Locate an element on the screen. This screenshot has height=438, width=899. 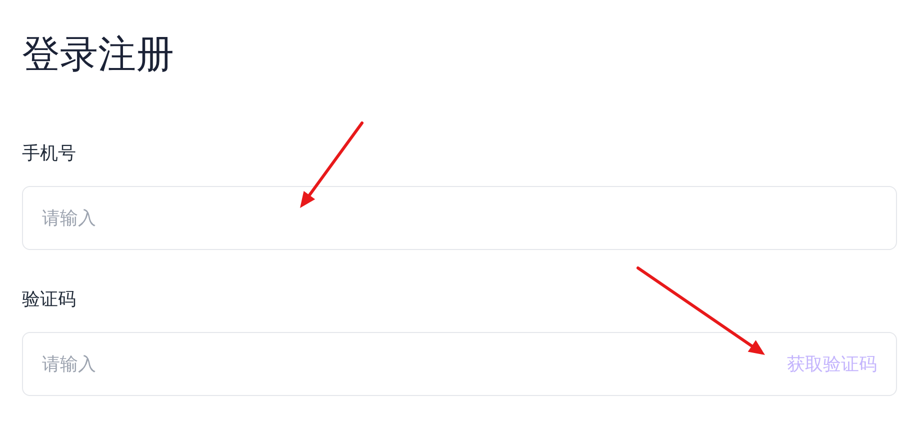
page-title: 登录注册 is located at coordinates (98, 54).